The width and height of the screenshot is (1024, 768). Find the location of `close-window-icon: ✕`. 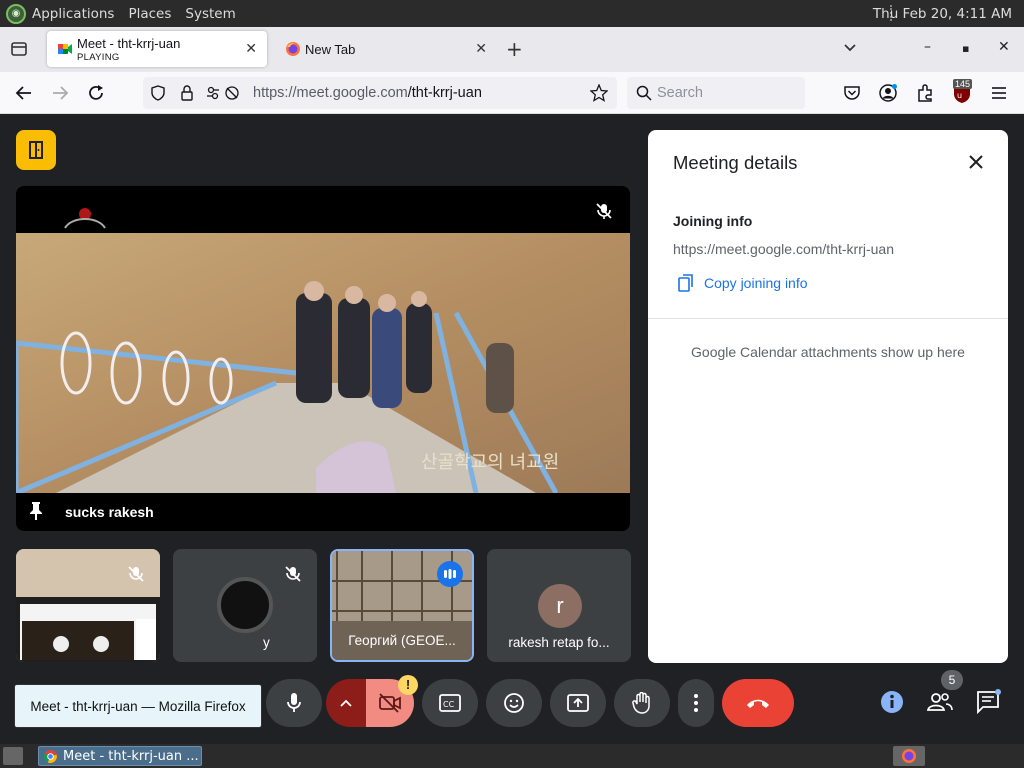

close-window-icon: ✕ is located at coordinates (1004, 47).